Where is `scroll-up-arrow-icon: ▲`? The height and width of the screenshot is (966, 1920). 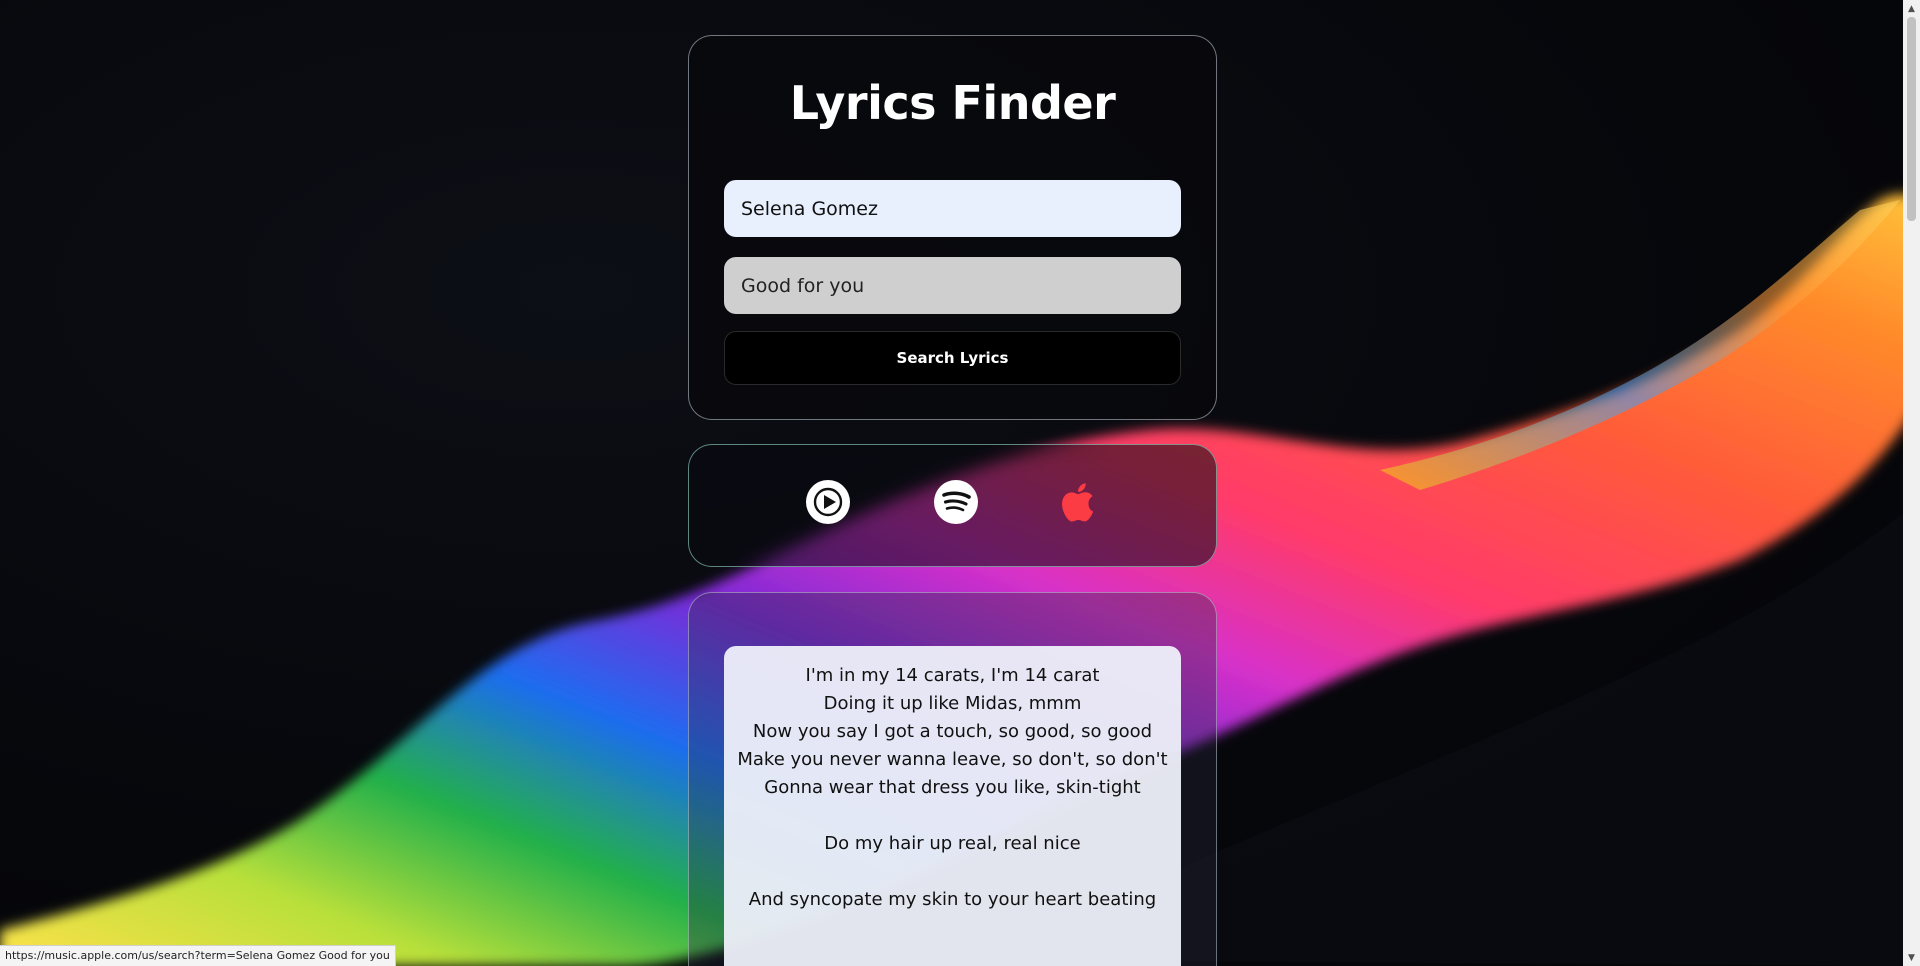
scroll-up-arrow-icon: ▲ is located at coordinates (1911, 8).